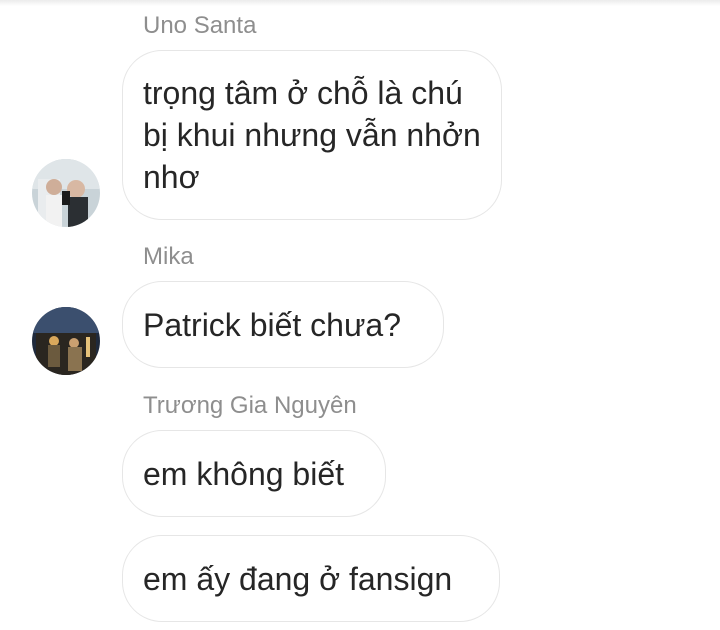 The height and width of the screenshot is (630, 720). I want to click on message-bubble: Patrick biết chưa?, so click(283, 324).